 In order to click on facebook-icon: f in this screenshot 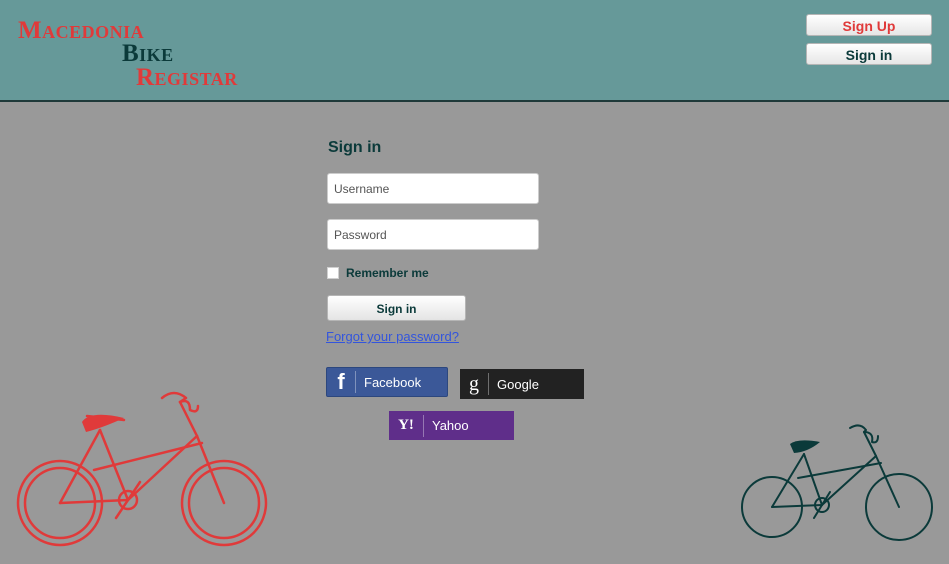, I will do `click(341, 381)`.